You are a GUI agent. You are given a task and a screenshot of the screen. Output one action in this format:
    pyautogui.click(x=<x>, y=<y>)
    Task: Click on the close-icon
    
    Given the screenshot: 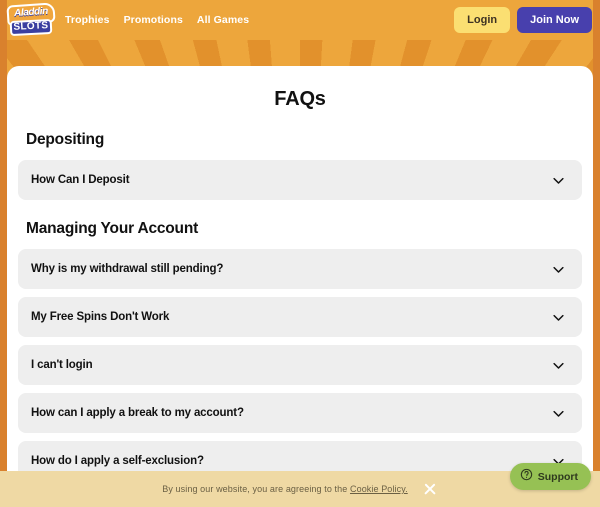 What is the action you would take?
    pyautogui.click(x=430, y=489)
    